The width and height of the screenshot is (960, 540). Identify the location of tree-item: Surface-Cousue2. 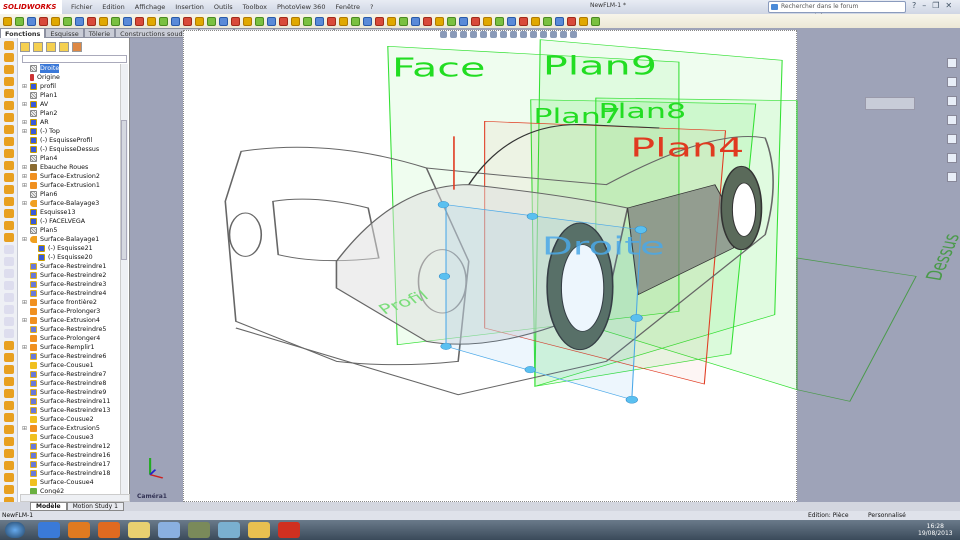
(71, 419).